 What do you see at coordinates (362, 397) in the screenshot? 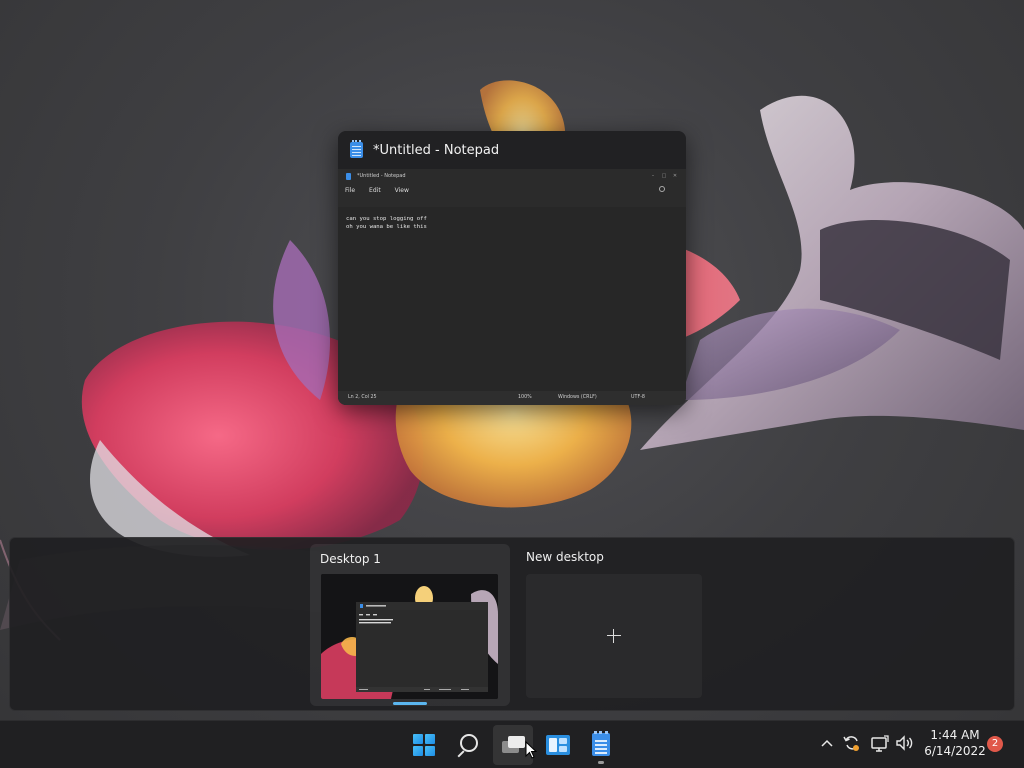
I see `status-position: Ln 2, Col 25` at bounding box center [362, 397].